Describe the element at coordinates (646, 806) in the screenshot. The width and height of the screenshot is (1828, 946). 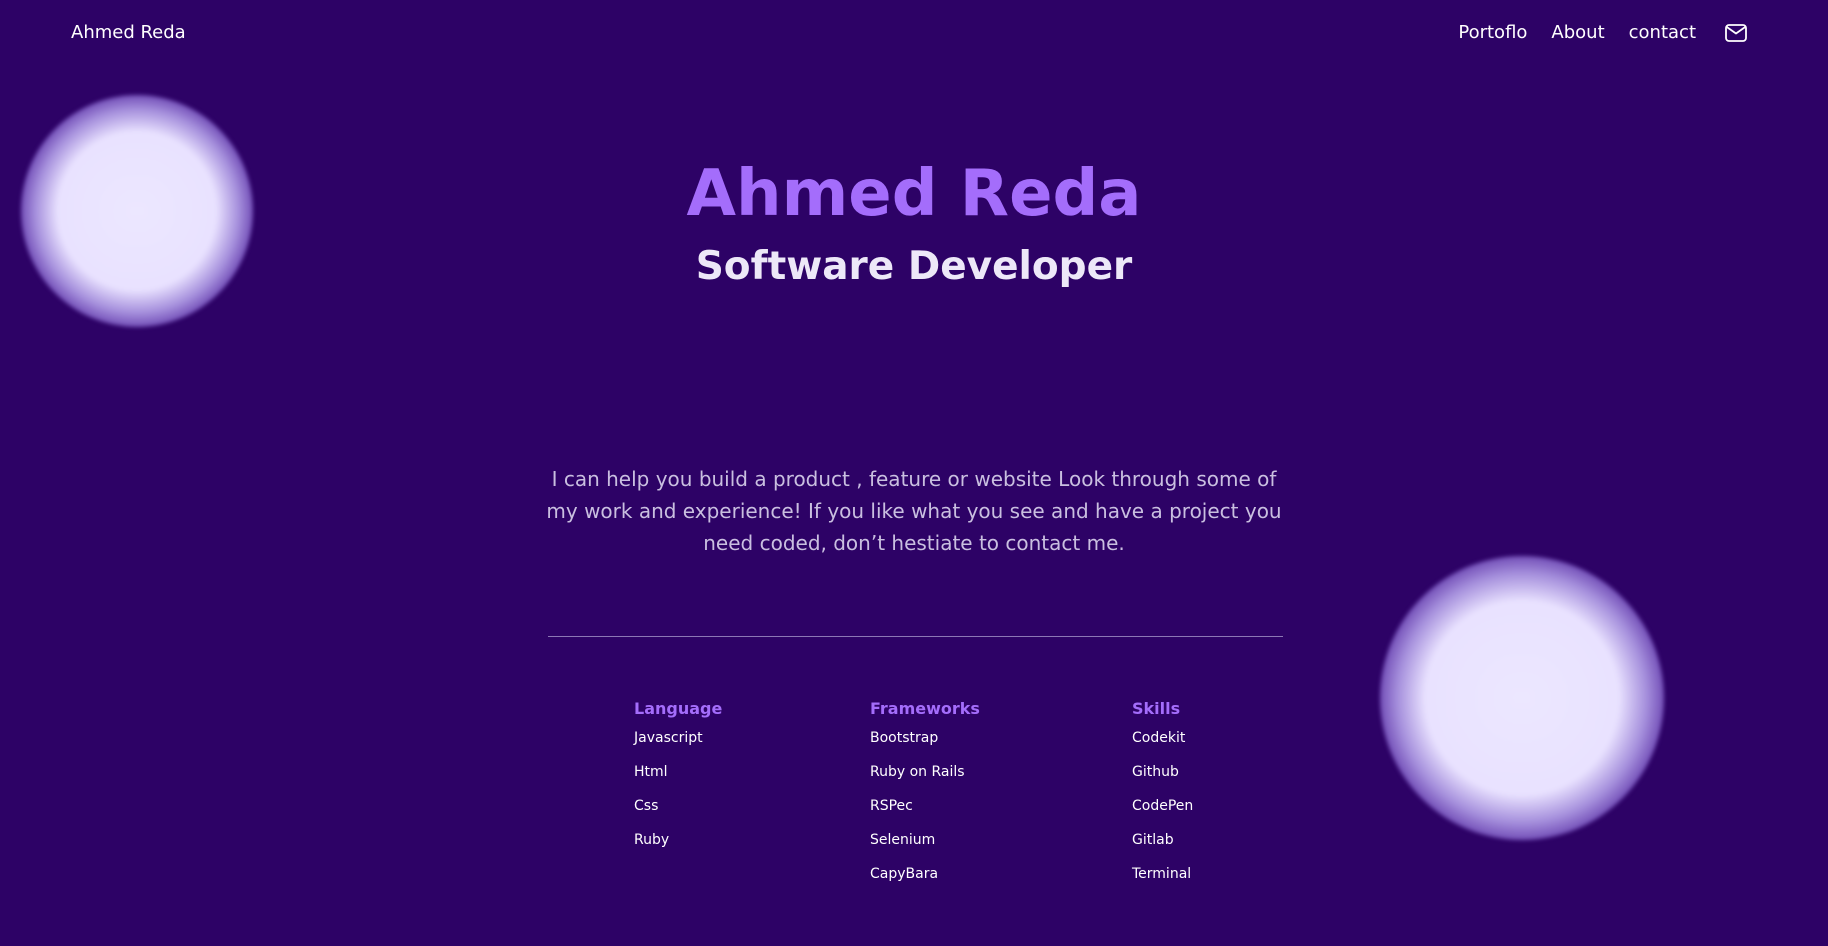
I see `list-item: Css` at that location.